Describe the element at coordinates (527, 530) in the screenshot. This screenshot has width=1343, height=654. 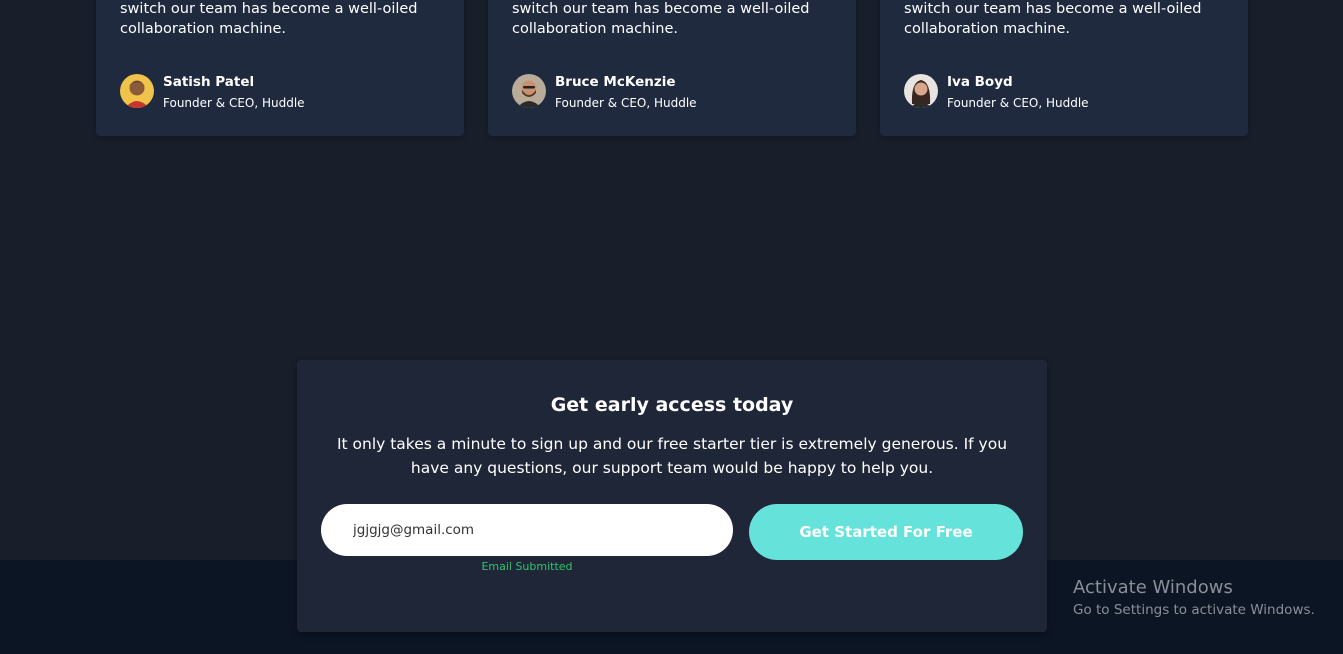
I see `email-input` at that location.